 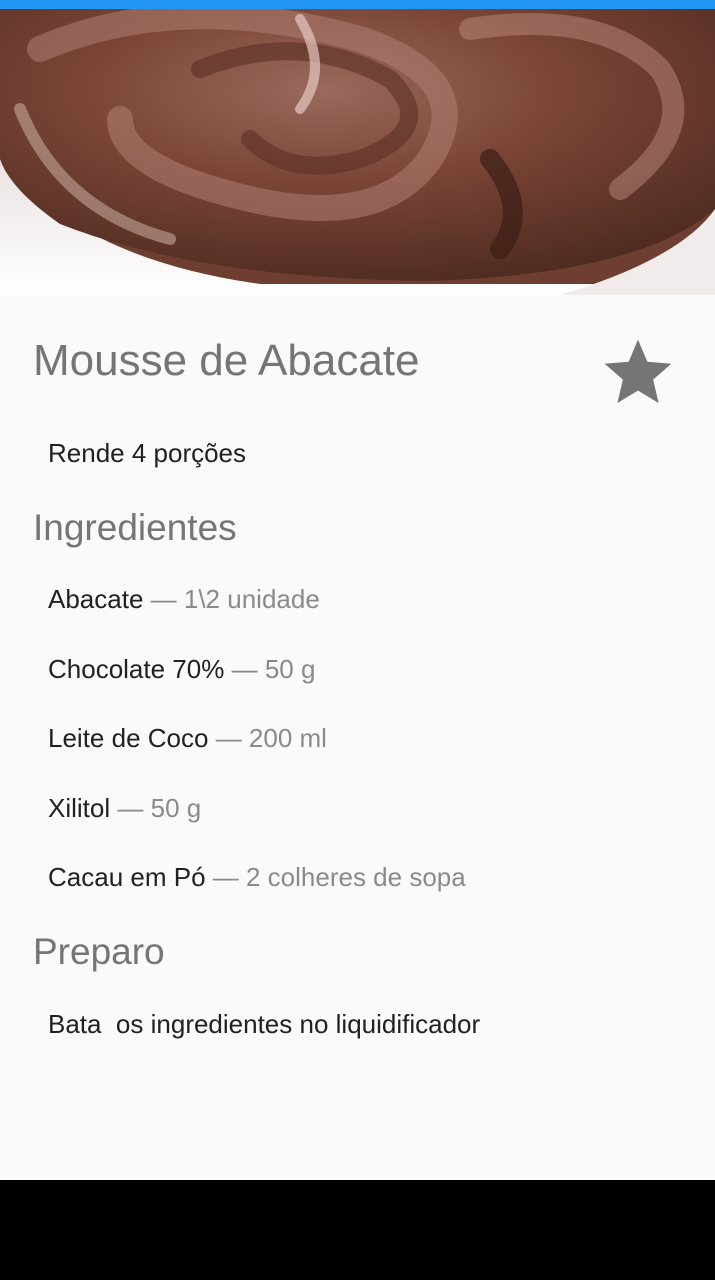 I want to click on ingredient-item: Xilitol — 50 g, so click(x=257, y=825).